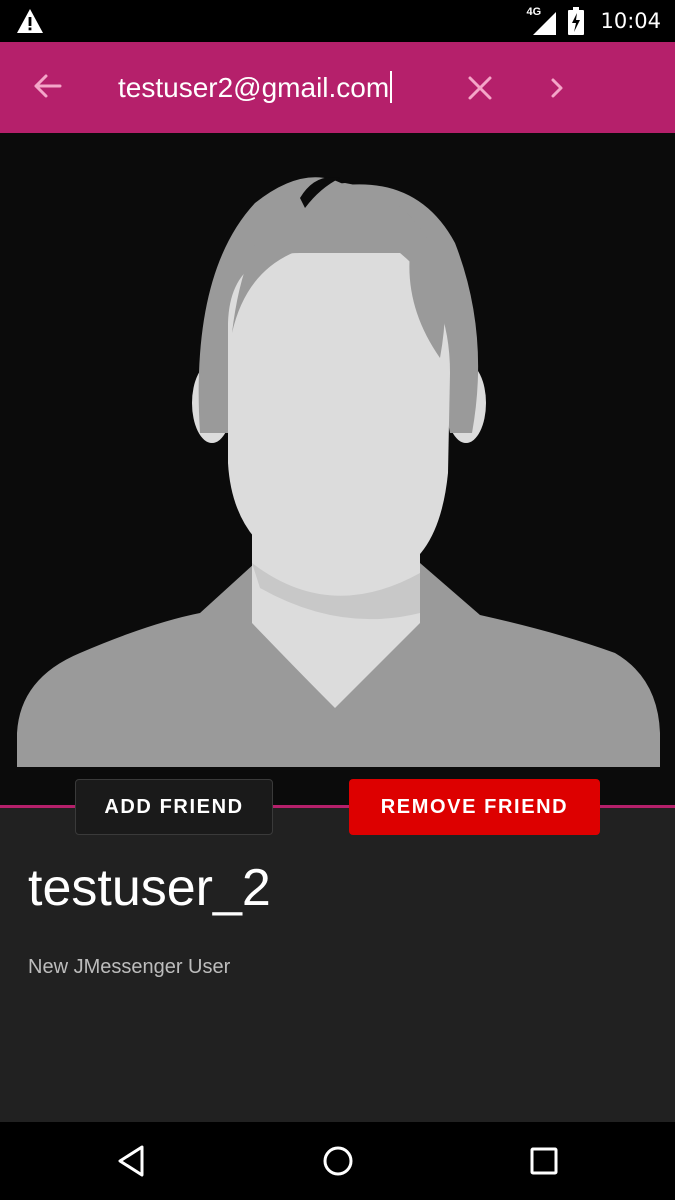 The image size is (675, 1200). What do you see at coordinates (544, 1161) in the screenshot?
I see `nav-recents-icon` at bounding box center [544, 1161].